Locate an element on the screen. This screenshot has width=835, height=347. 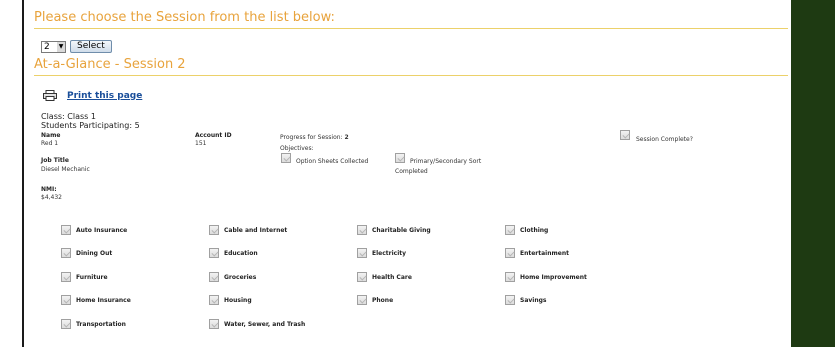
category-label: Phone is located at coordinates (383, 300).